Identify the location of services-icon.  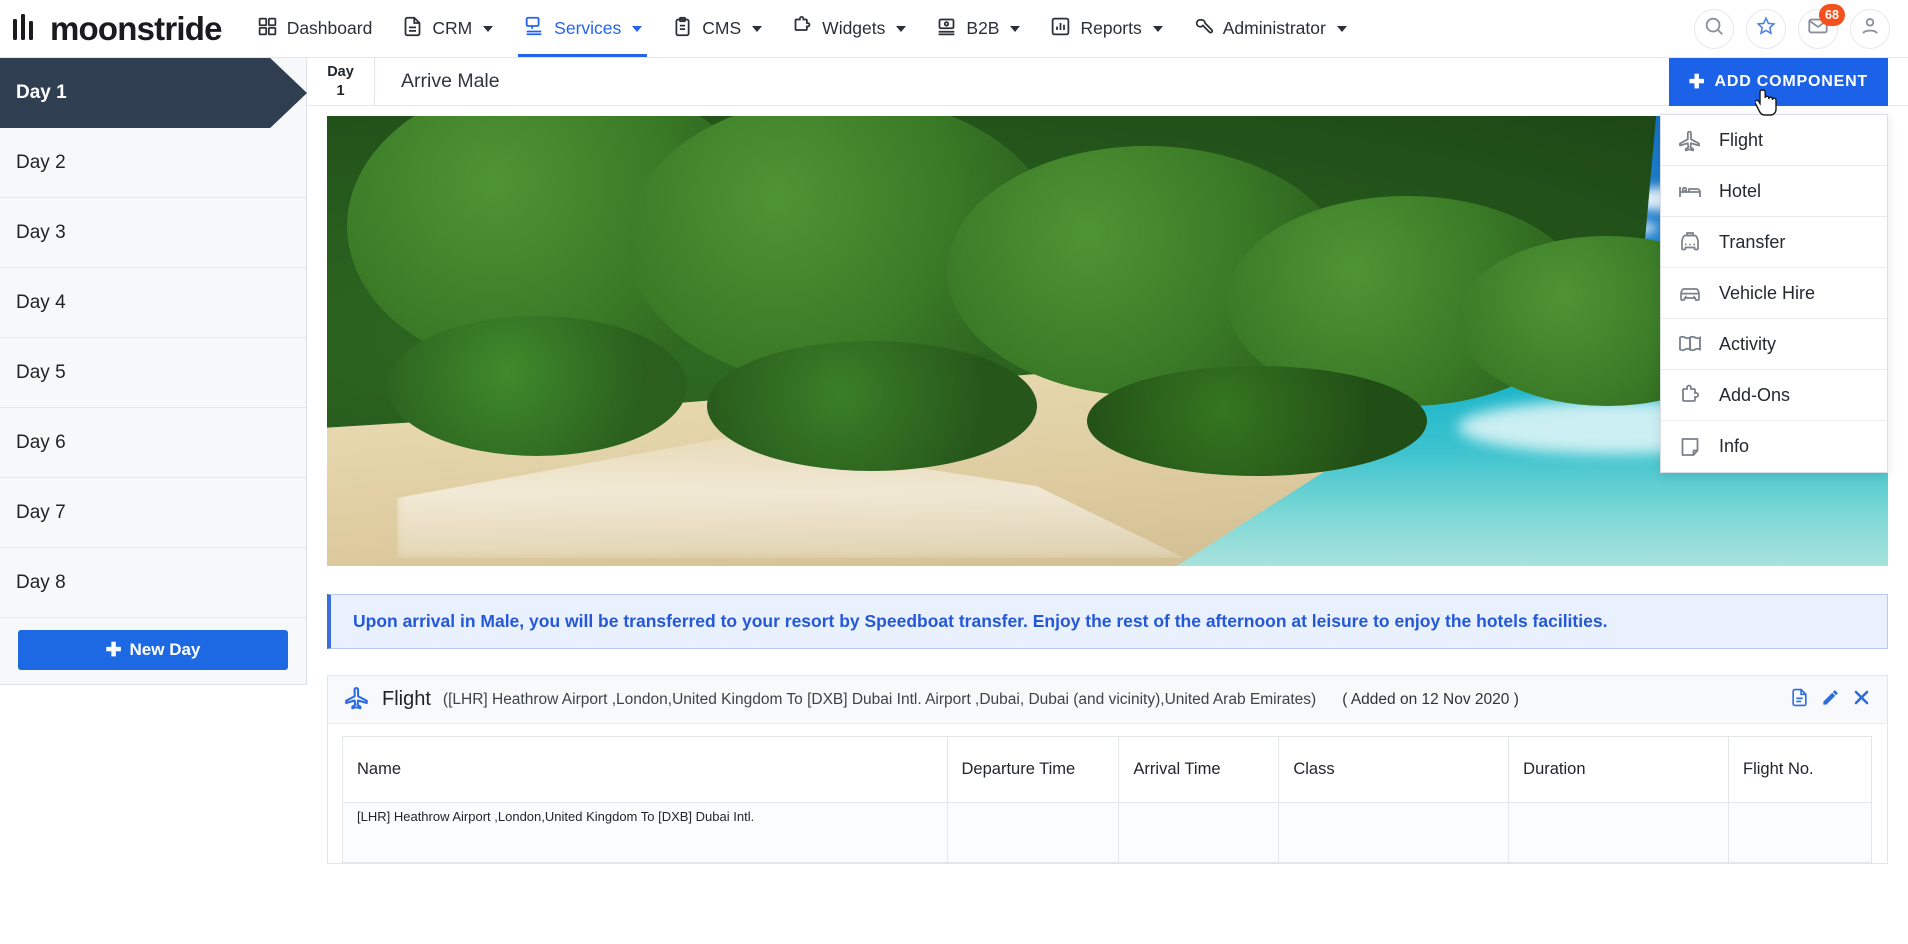
(534, 28).